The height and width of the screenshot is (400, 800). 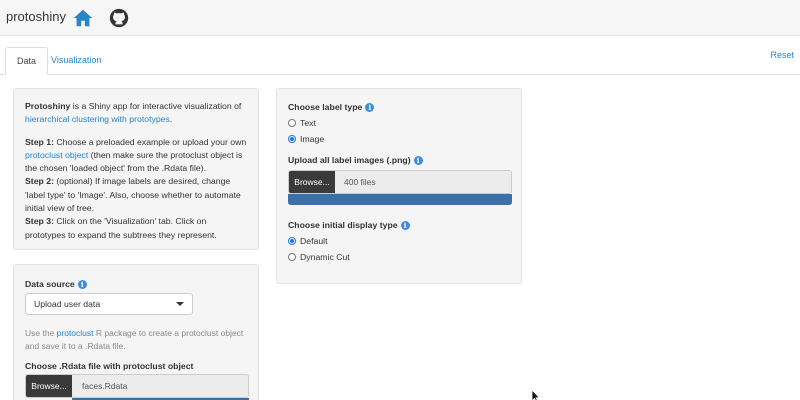 I want to click on data-source-label-text: Data source, so click(x=50, y=284).